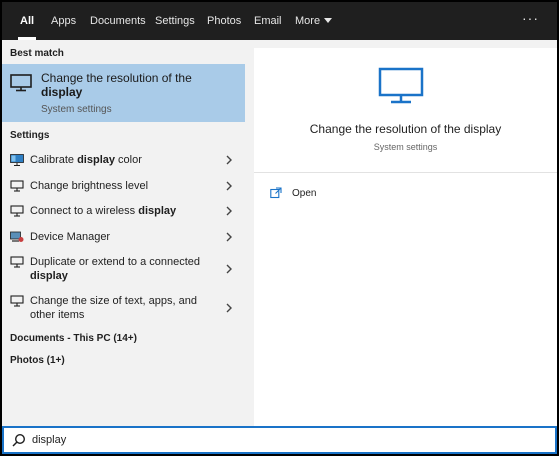 This screenshot has width=559, height=456. What do you see at coordinates (37, 53) in the screenshot?
I see `best-match-heading: Best match` at bounding box center [37, 53].